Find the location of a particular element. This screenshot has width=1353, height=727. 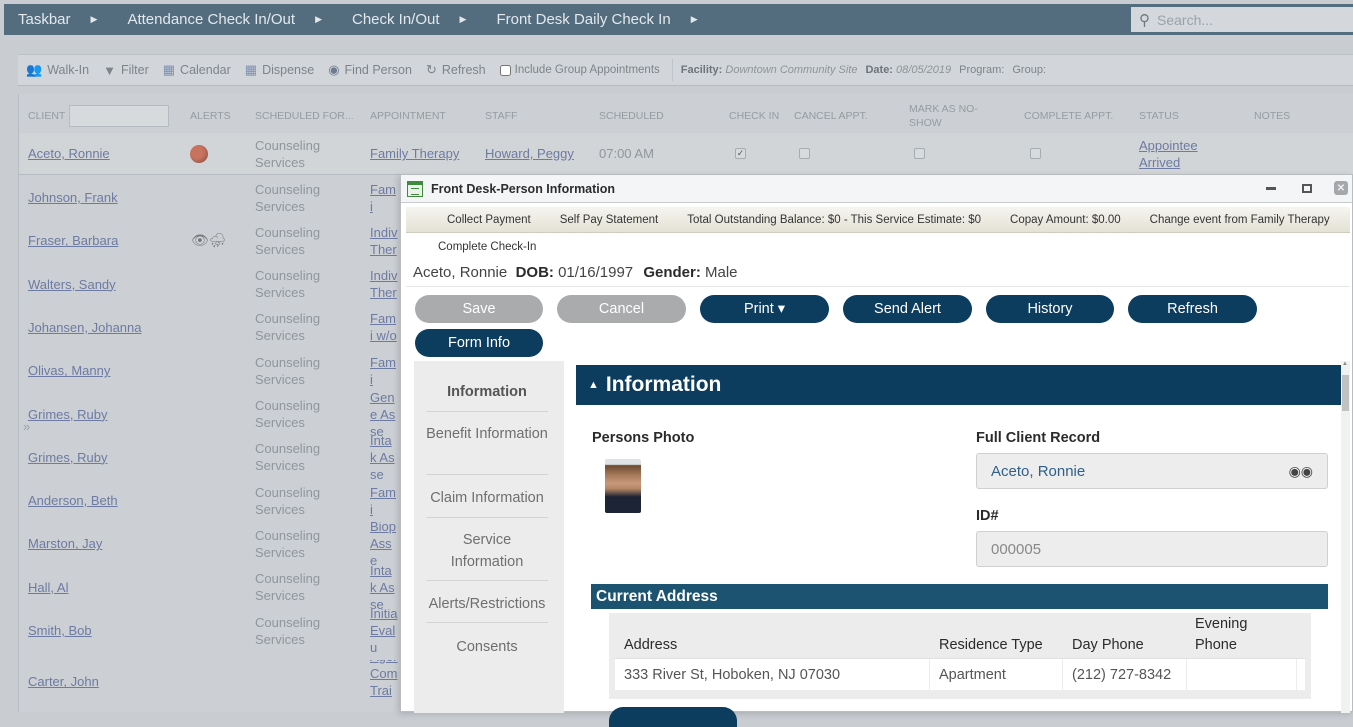

dispense-button: ▦ Dispense is located at coordinates (279, 70).